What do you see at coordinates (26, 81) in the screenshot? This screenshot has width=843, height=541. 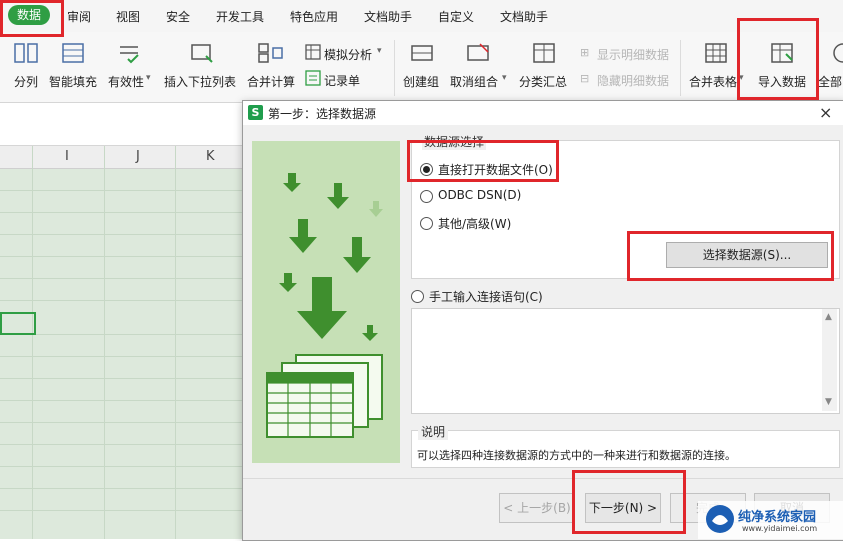 I see `ribbon-split-column: 分列` at bounding box center [26, 81].